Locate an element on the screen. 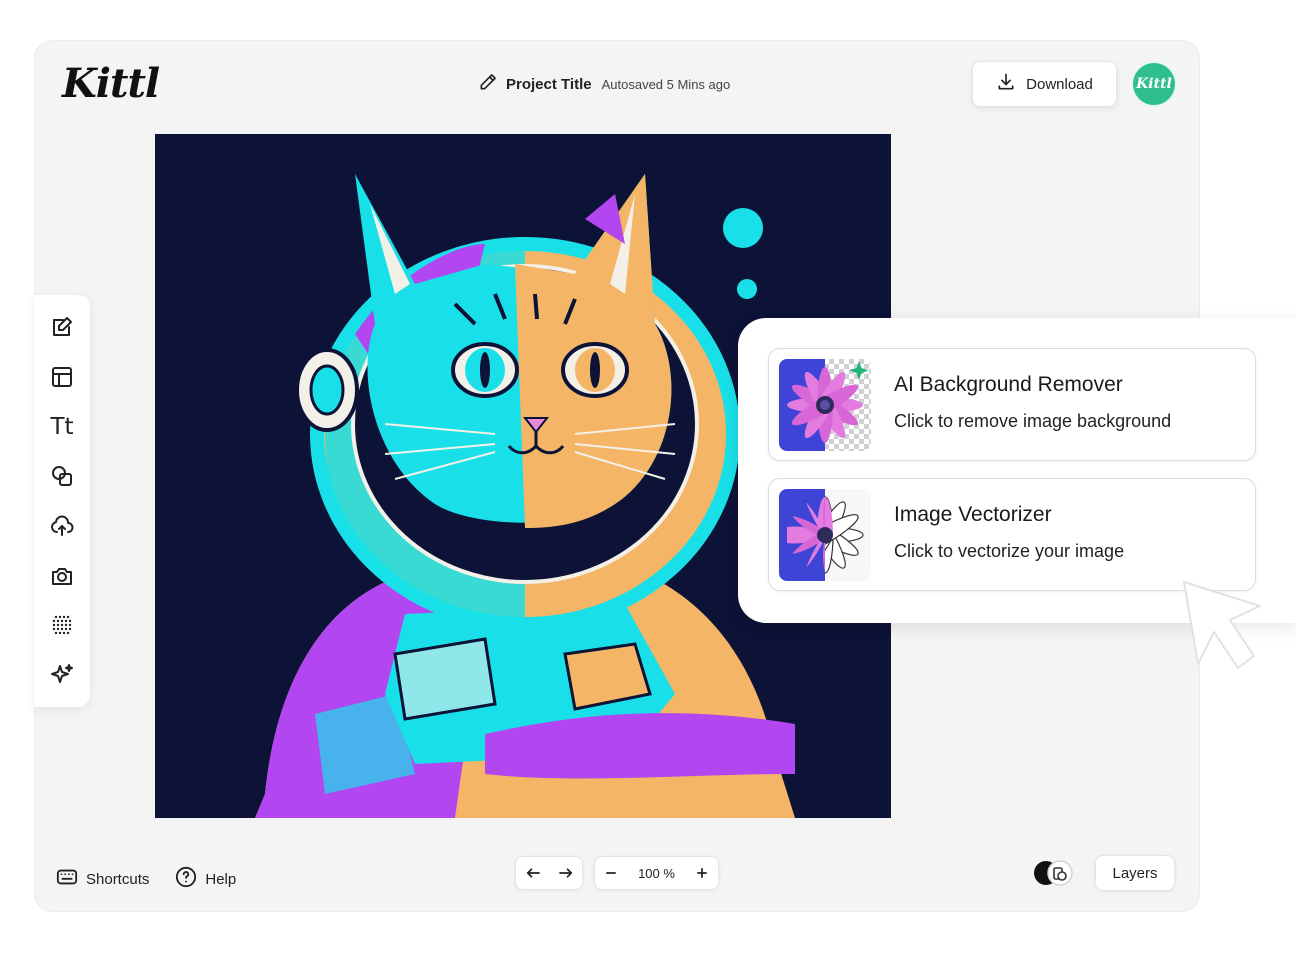  ai-sparkle-icon is located at coordinates (62, 675).